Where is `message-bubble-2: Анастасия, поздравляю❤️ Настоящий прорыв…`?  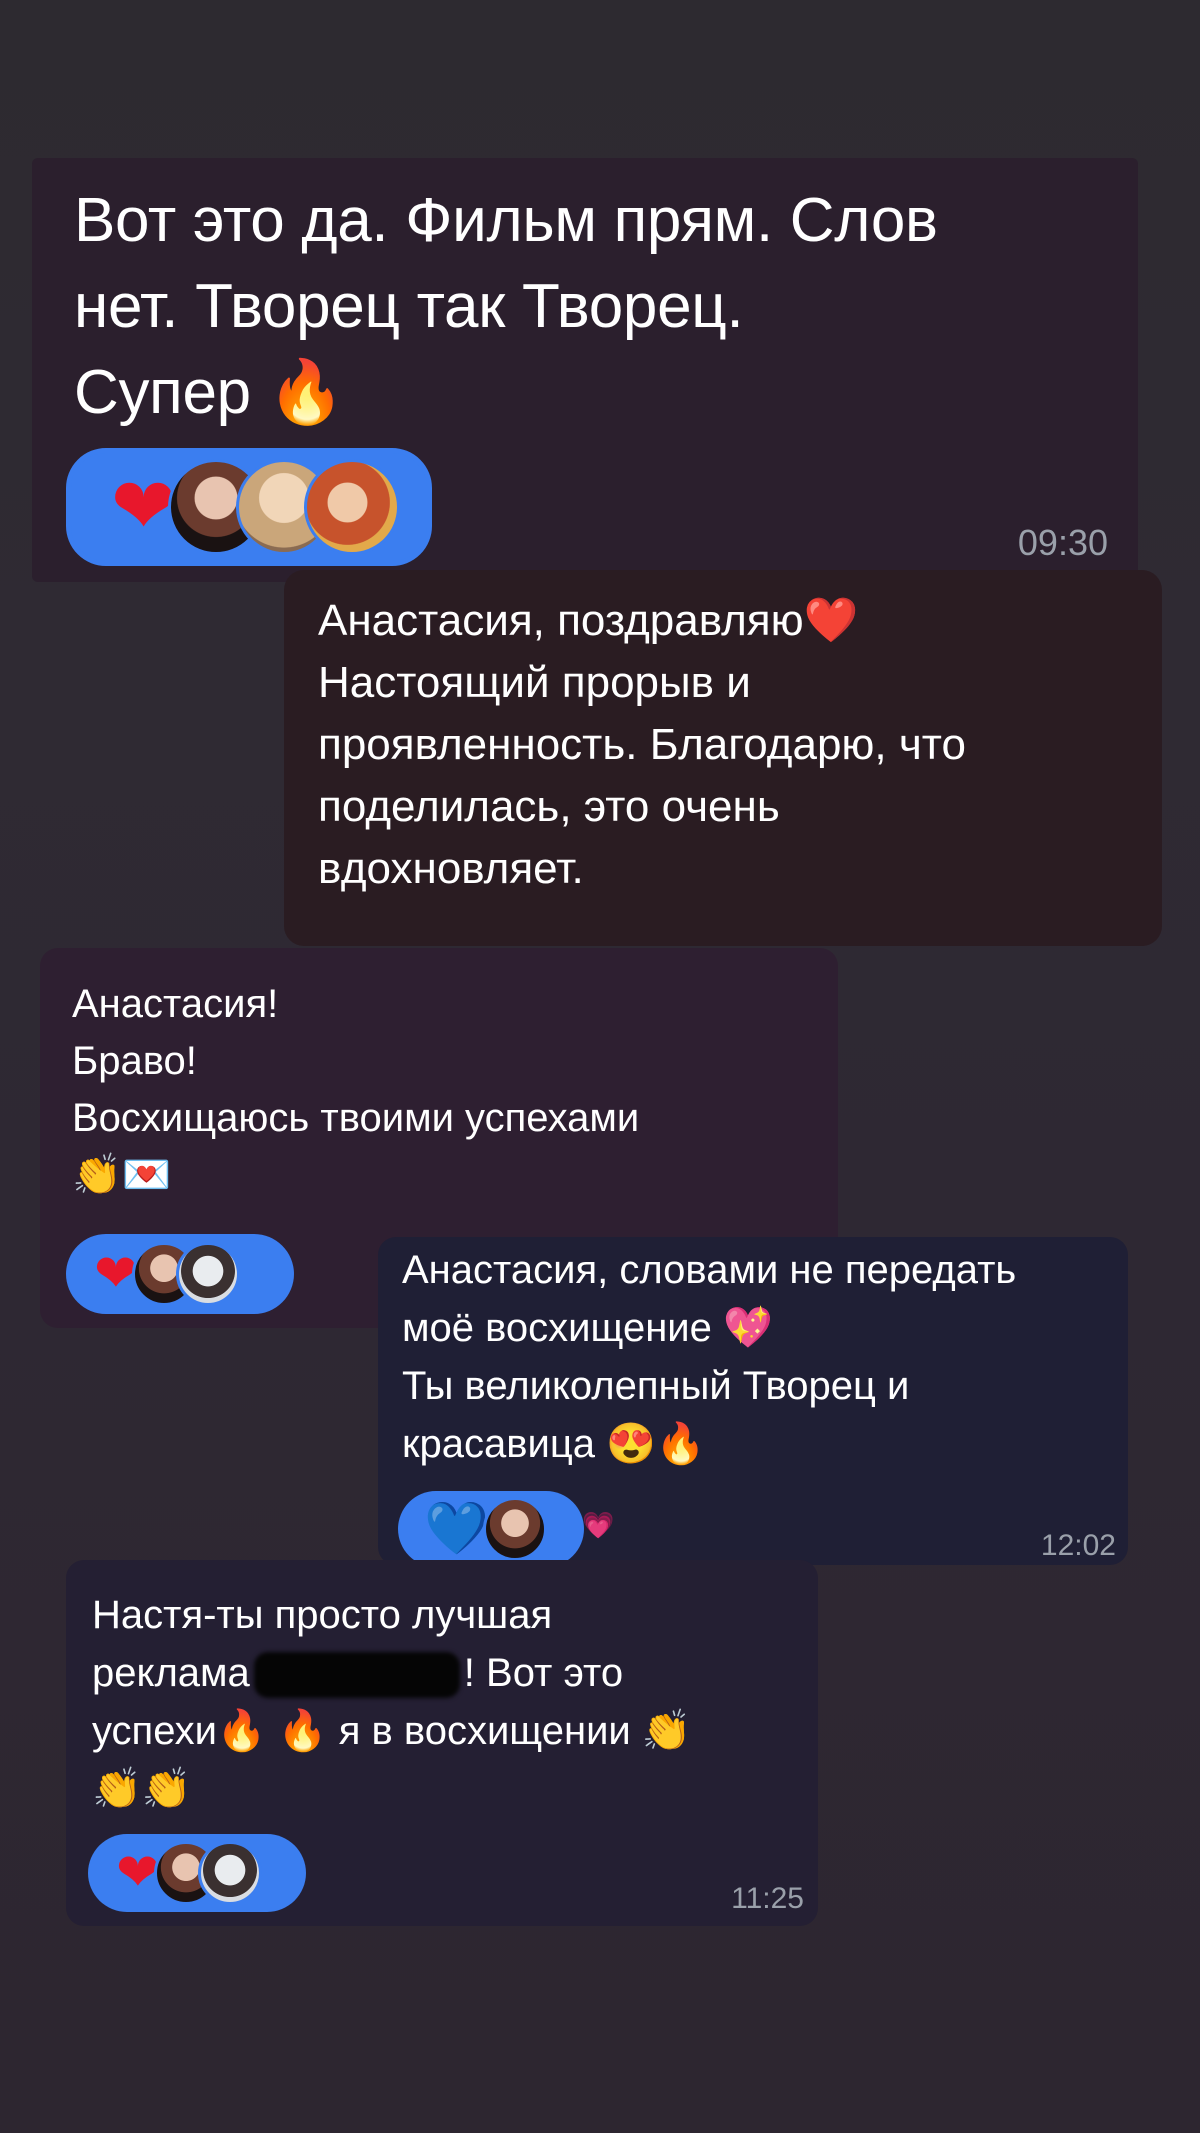
message-bubble-2: Анастасия, поздравляю❤️ Настоящий прорыв… is located at coordinates (723, 758).